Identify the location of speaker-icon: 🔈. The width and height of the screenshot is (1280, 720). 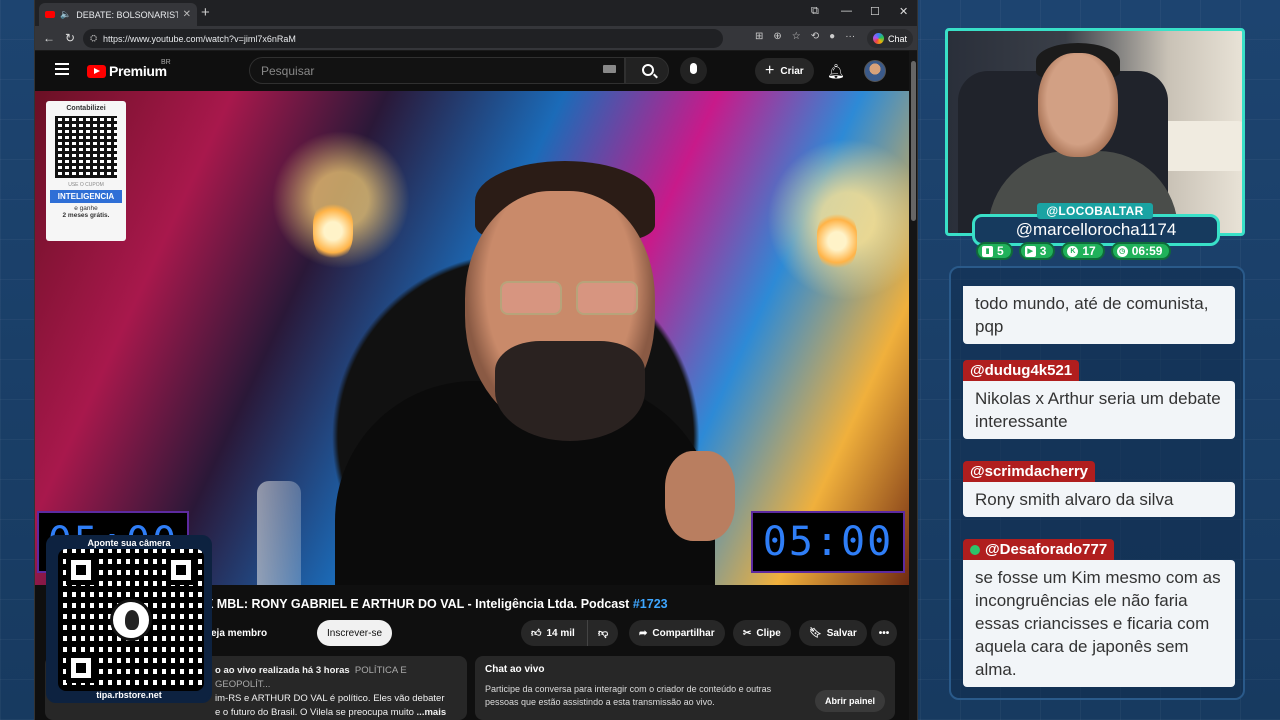
(65, 14).